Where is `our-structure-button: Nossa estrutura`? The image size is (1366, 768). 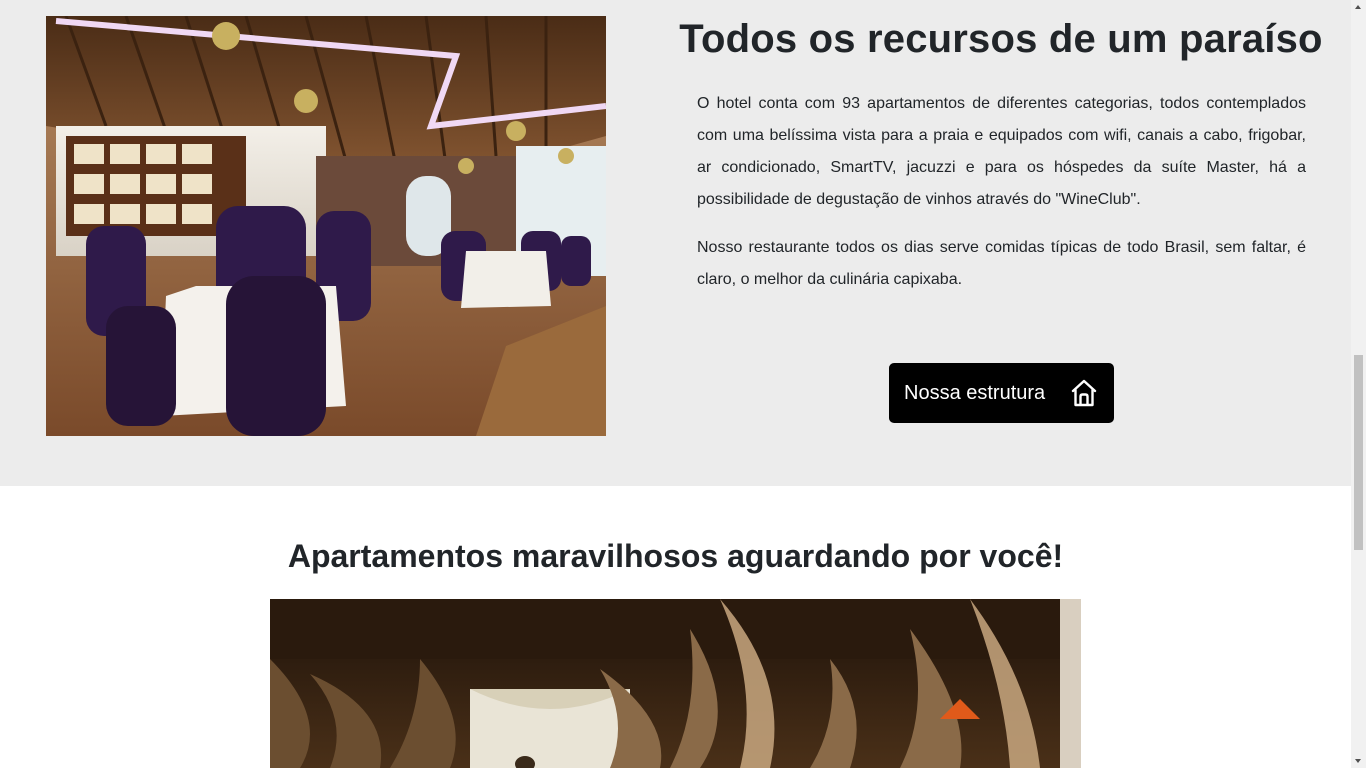
our-structure-button: Nossa estrutura is located at coordinates (1001, 393).